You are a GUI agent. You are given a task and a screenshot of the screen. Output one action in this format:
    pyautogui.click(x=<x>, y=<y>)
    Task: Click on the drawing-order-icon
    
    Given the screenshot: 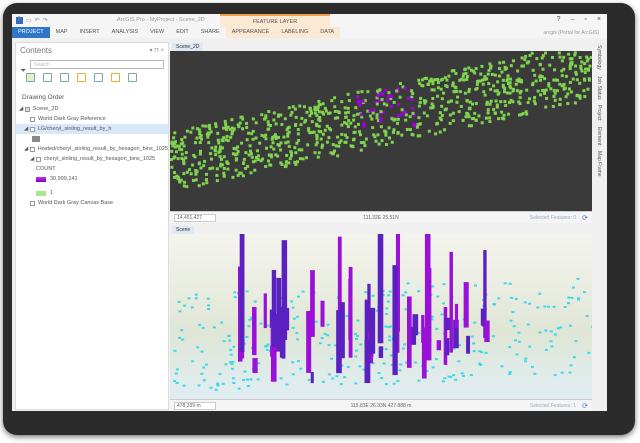 What is the action you would take?
    pyautogui.click(x=30, y=77)
    